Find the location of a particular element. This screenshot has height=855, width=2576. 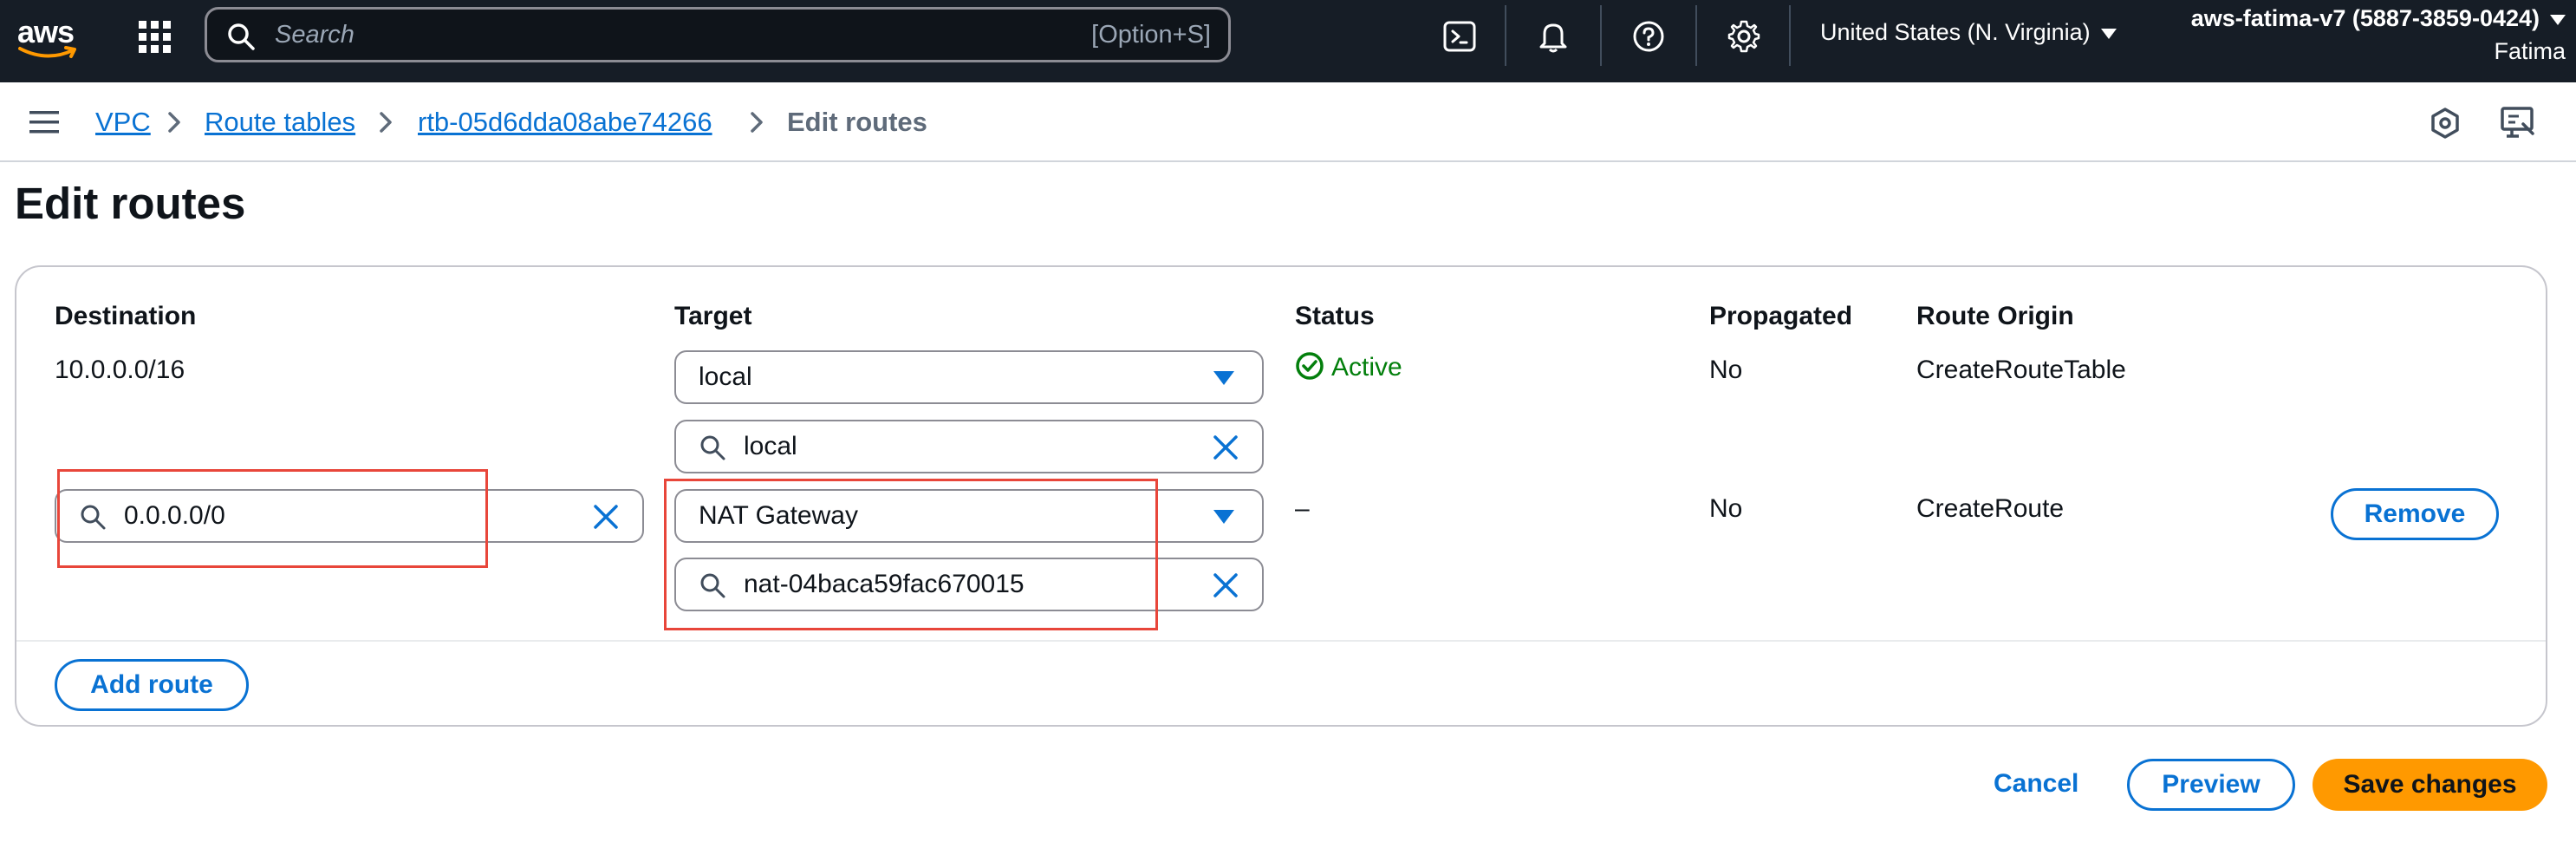

destination-highlight-box is located at coordinates (272, 518).